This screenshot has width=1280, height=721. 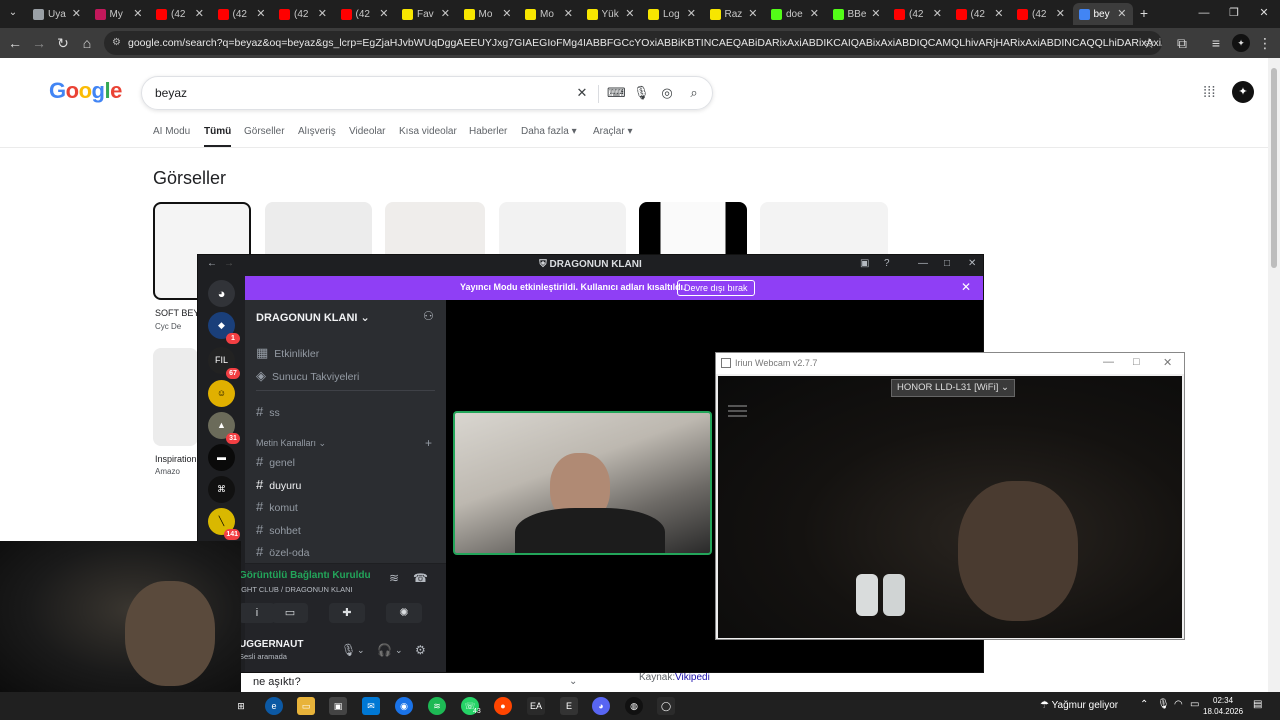 I want to click on whatsapp-icon: ☏ 43, so click(x=471, y=706).